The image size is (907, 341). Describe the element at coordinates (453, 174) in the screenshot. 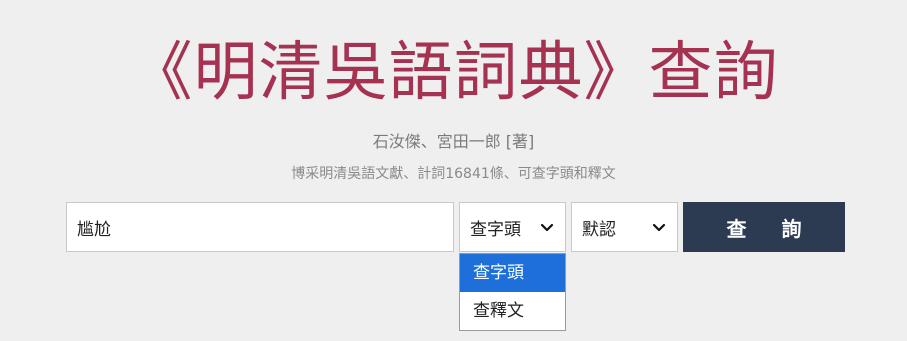

I see `subtitle: 博采明清吳語文獻、計詞16841條、可查字頭和釋文` at that location.